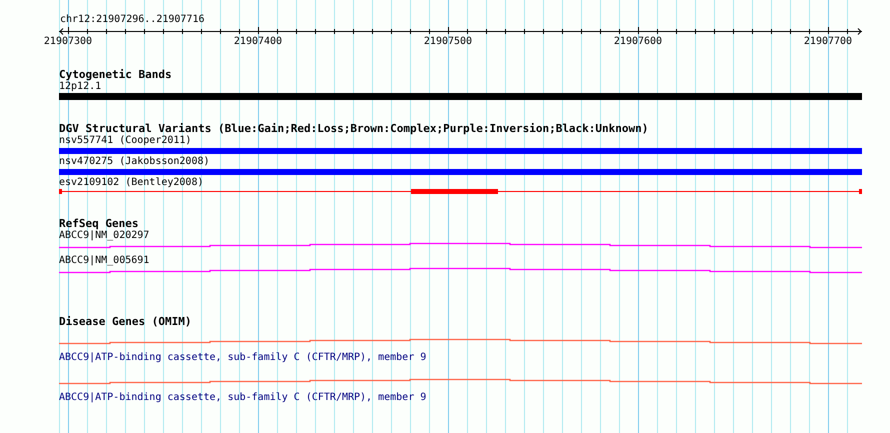 This screenshot has height=433, width=890. What do you see at coordinates (132, 20) in the screenshot?
I see `location-label: chr12:21907296..21907716` at bounding box center [132, 20].